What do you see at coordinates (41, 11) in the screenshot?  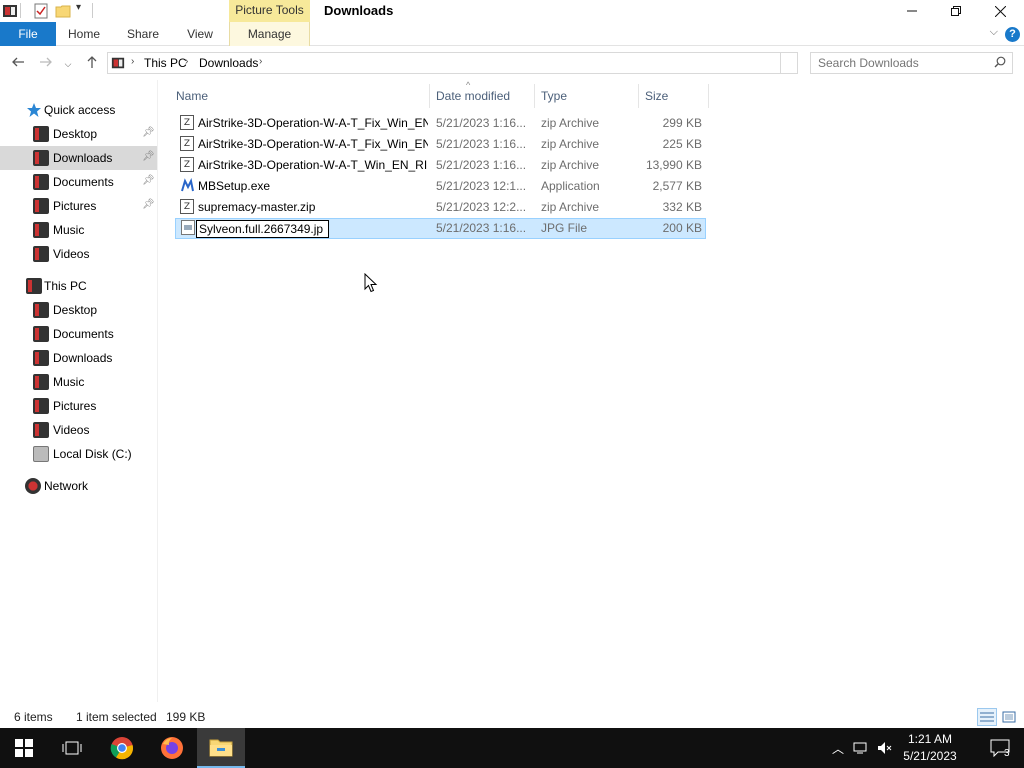 I see `properties-icon` at bounding box center [41, 11].